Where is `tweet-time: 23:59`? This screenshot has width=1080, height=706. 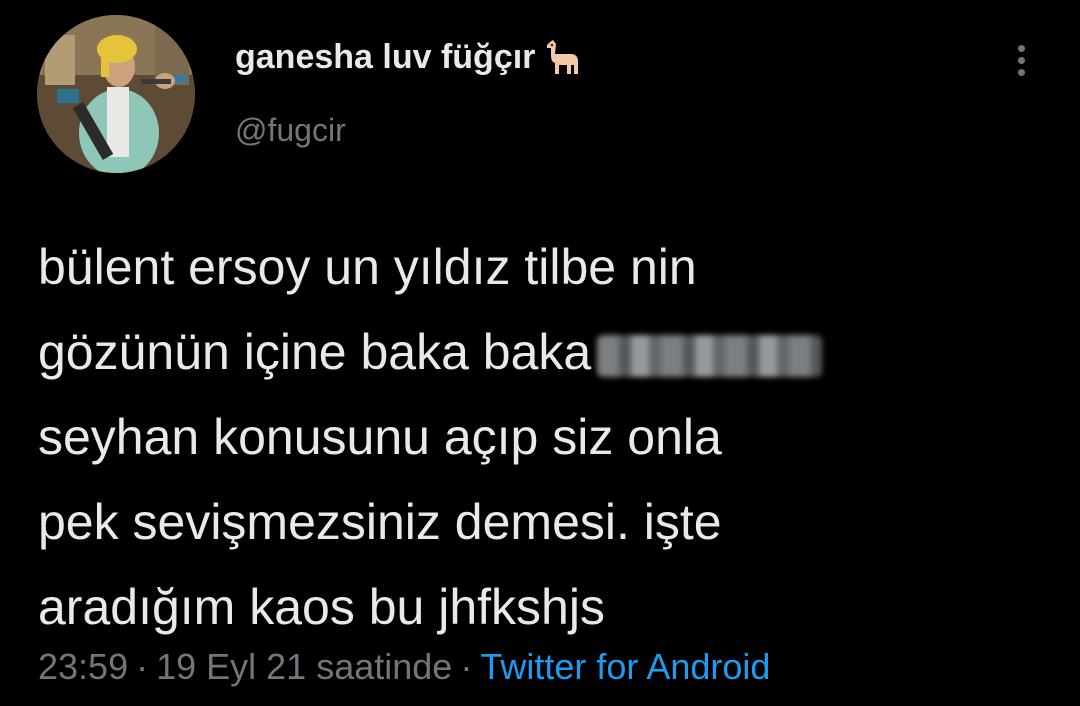
tweet-time: 23:59 is located at coordinates (83, 666).